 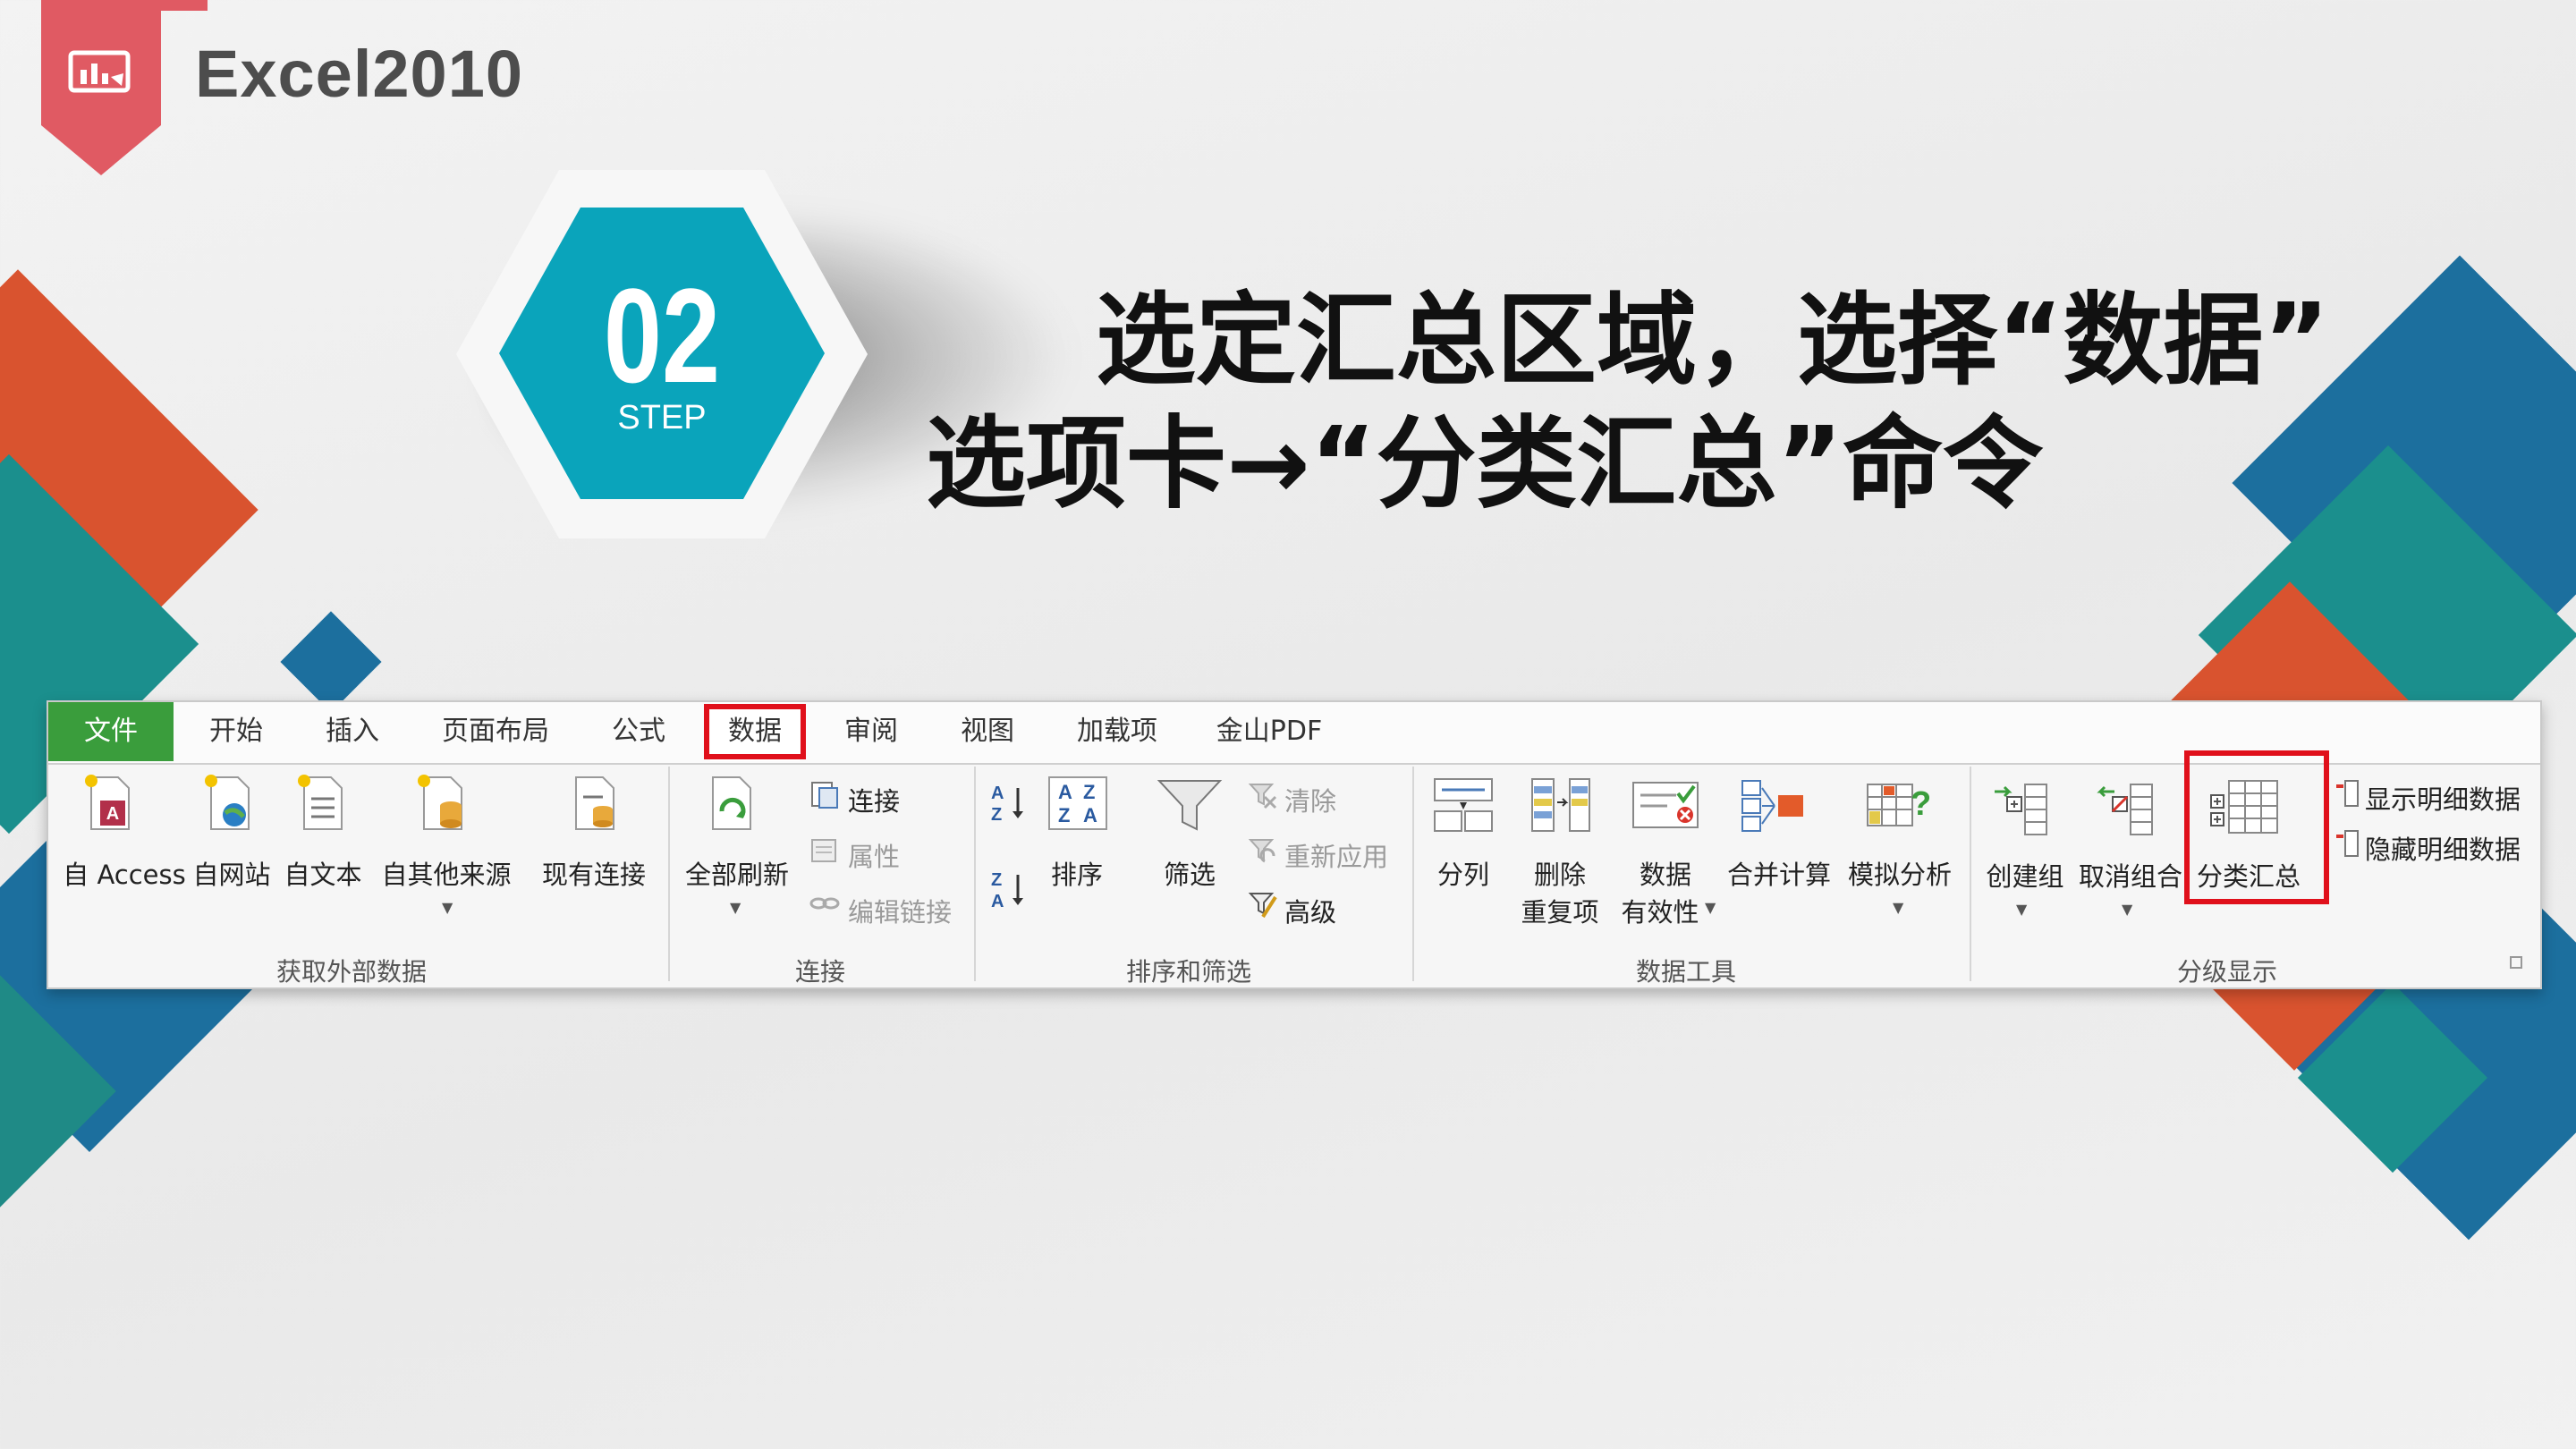 What do you see at coordinates (824, 795) in the screenshot?
I see `connections-icon` at bounding box center [824, 795].